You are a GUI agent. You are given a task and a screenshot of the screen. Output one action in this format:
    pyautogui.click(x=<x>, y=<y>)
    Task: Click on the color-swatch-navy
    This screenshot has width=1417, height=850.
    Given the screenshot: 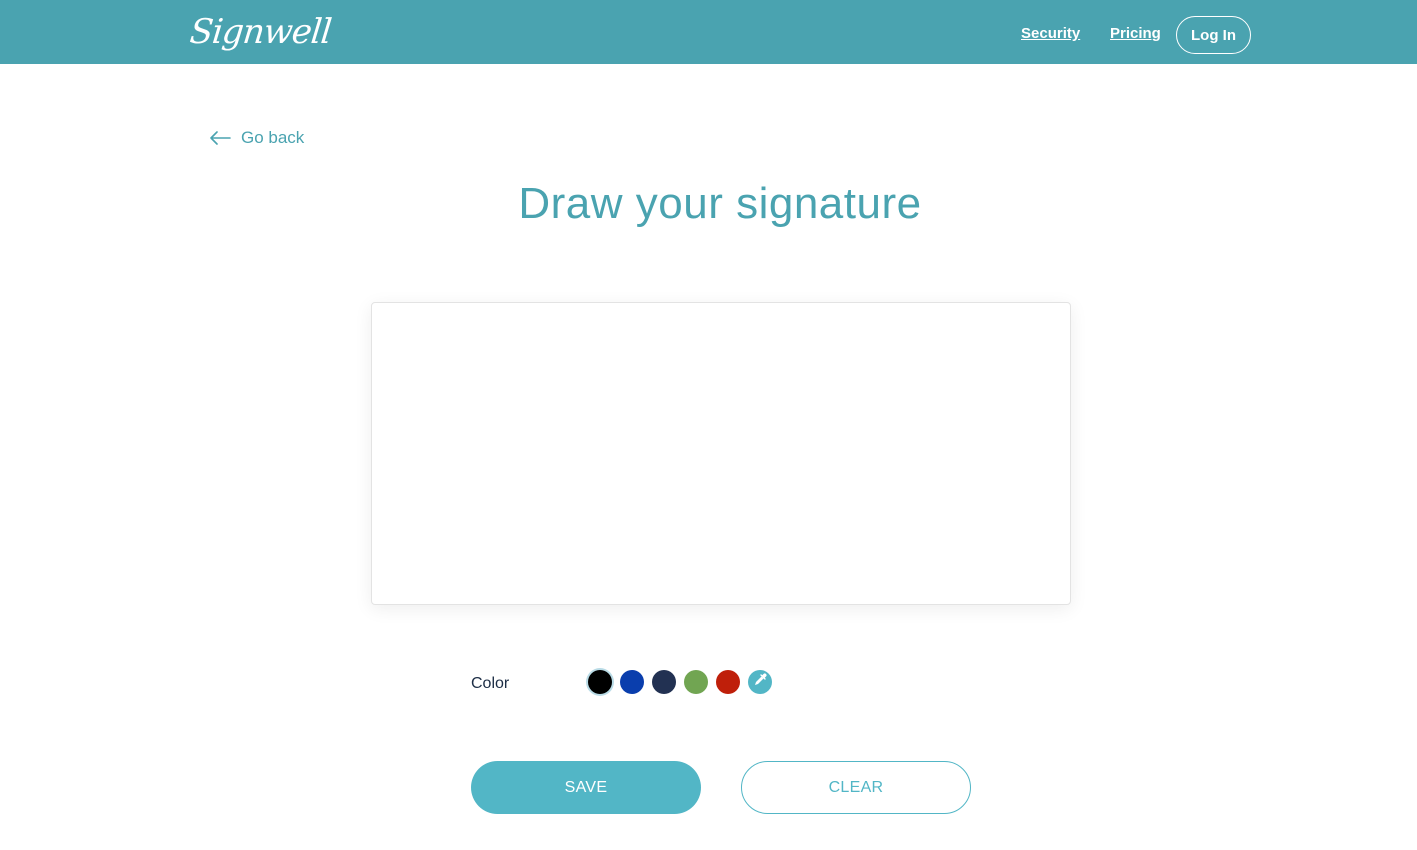 What is the action you would take?
    pyautogui.click(x=664, y=682)
    